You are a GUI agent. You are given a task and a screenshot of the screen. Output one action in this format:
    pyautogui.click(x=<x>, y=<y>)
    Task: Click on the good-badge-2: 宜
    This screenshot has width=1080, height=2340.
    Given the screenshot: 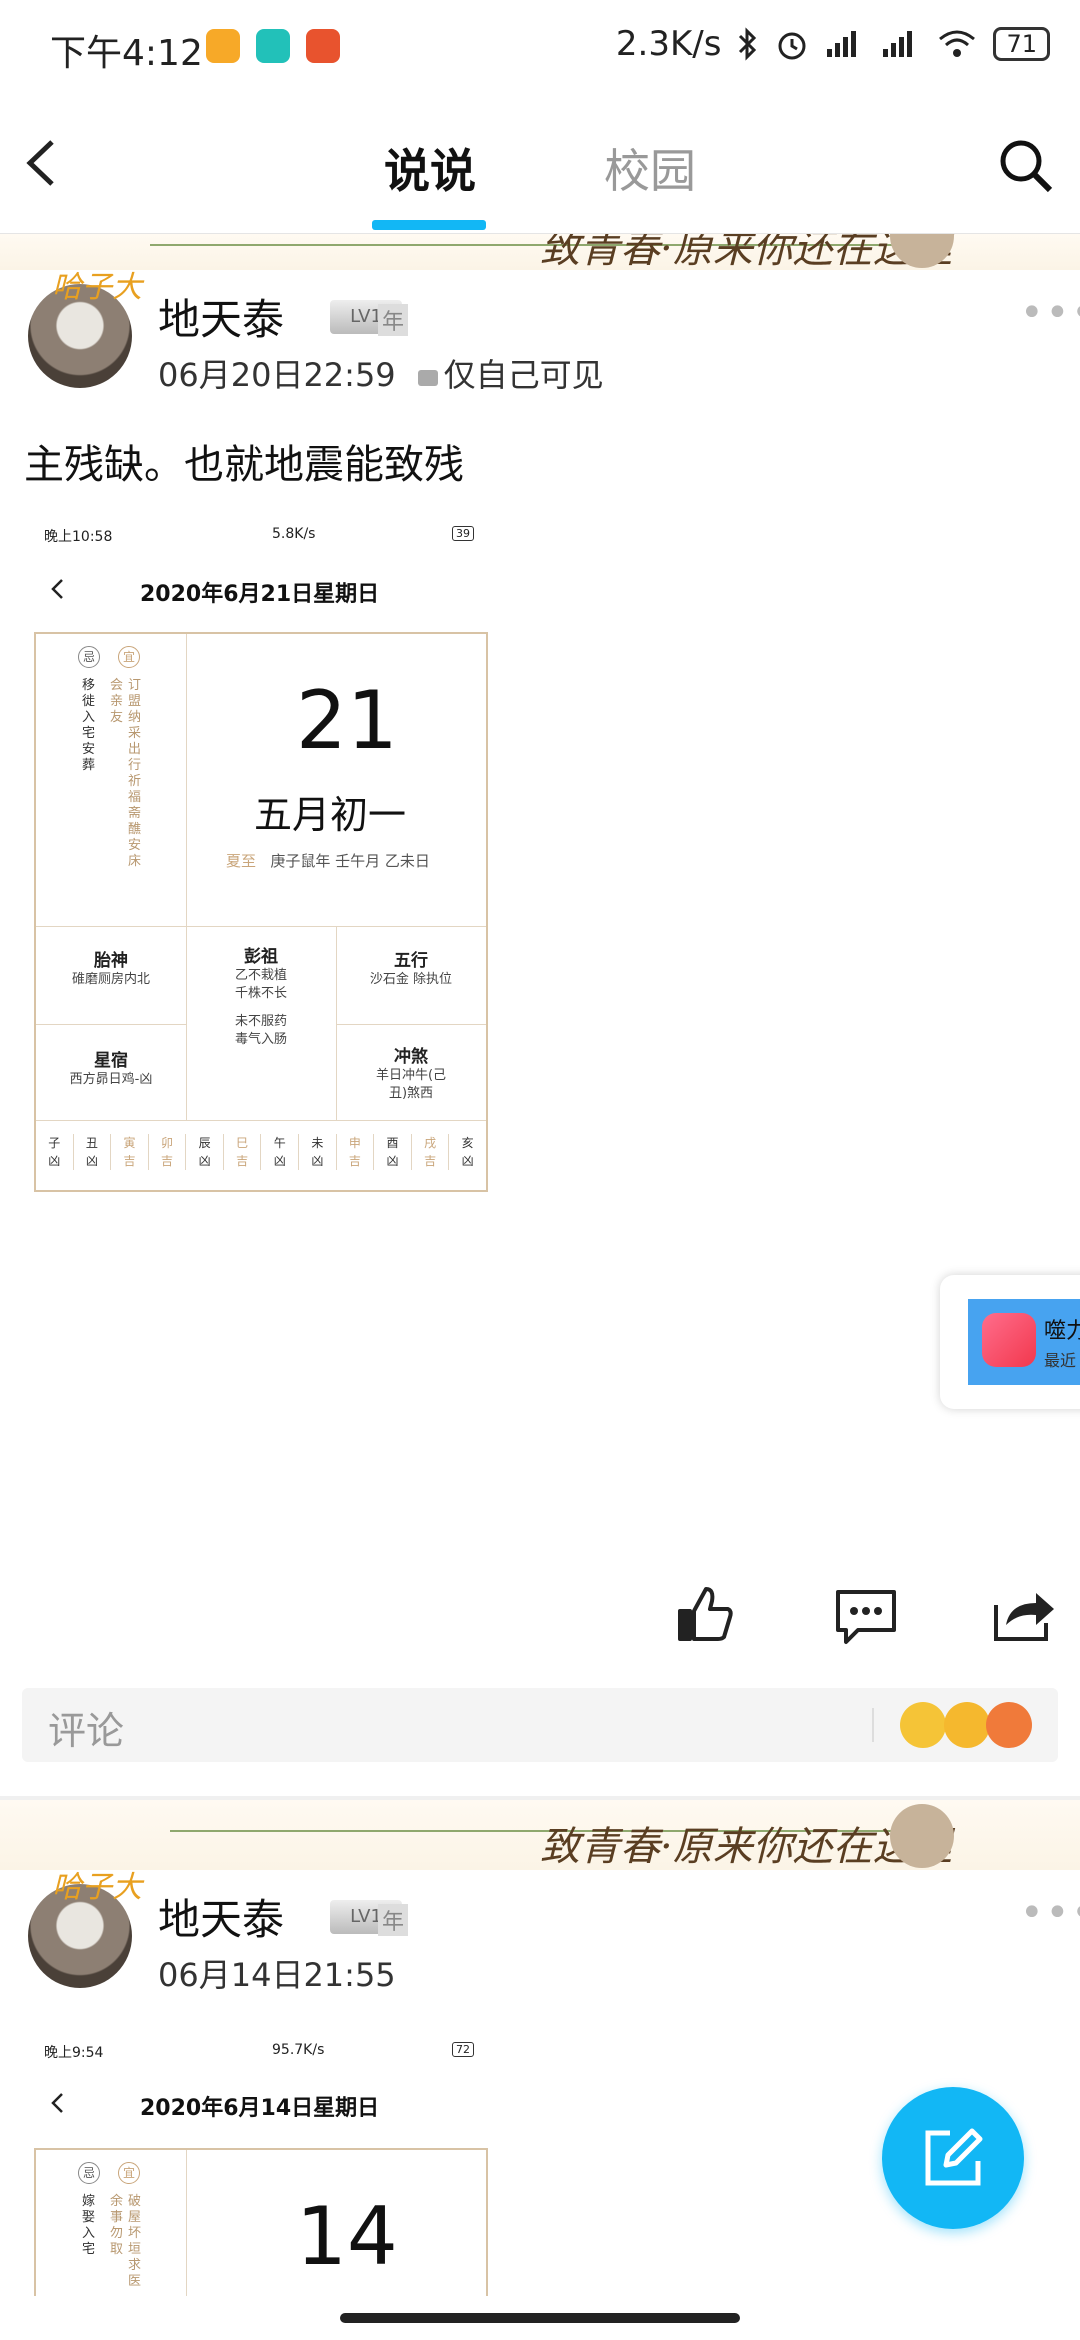 What is the action you would take?
    pyautogui.click(x=129, y=2173)
    